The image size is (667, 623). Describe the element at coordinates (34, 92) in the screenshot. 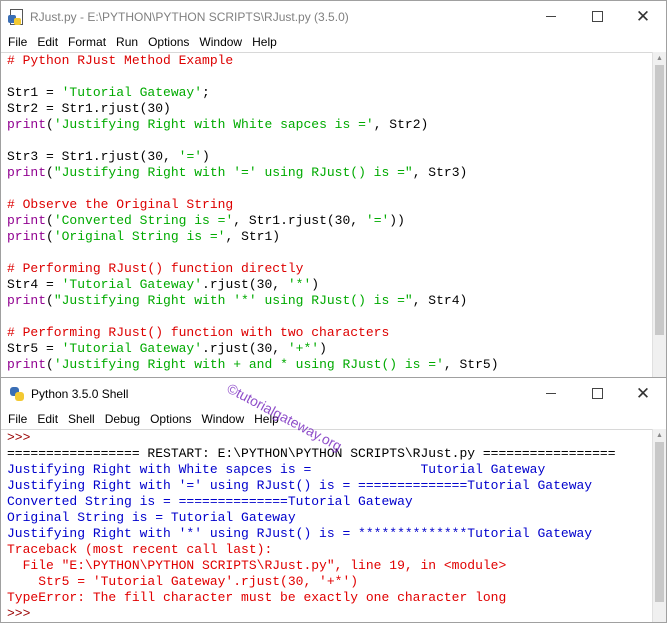

I see `code-token: Str1 =` at that location.